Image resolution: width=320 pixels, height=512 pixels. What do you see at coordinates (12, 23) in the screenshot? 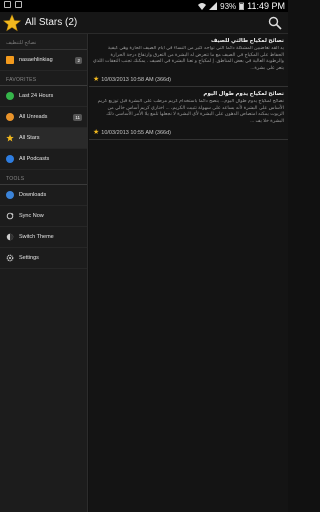
I see `app-star-icon` at bounding box center [12, 23].